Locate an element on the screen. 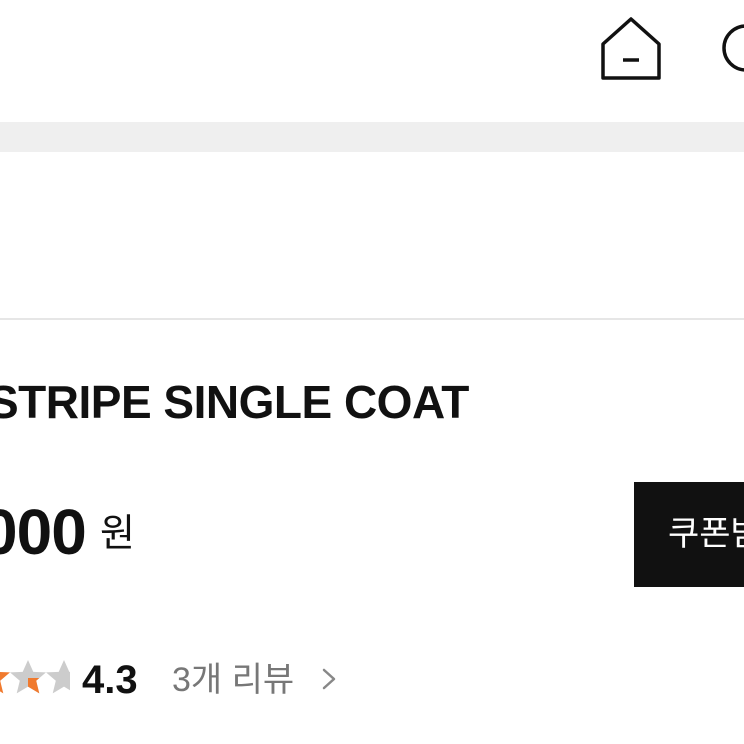 The width and height of the screenshot is (744, 744). divider is located at coordinates (372, 319).